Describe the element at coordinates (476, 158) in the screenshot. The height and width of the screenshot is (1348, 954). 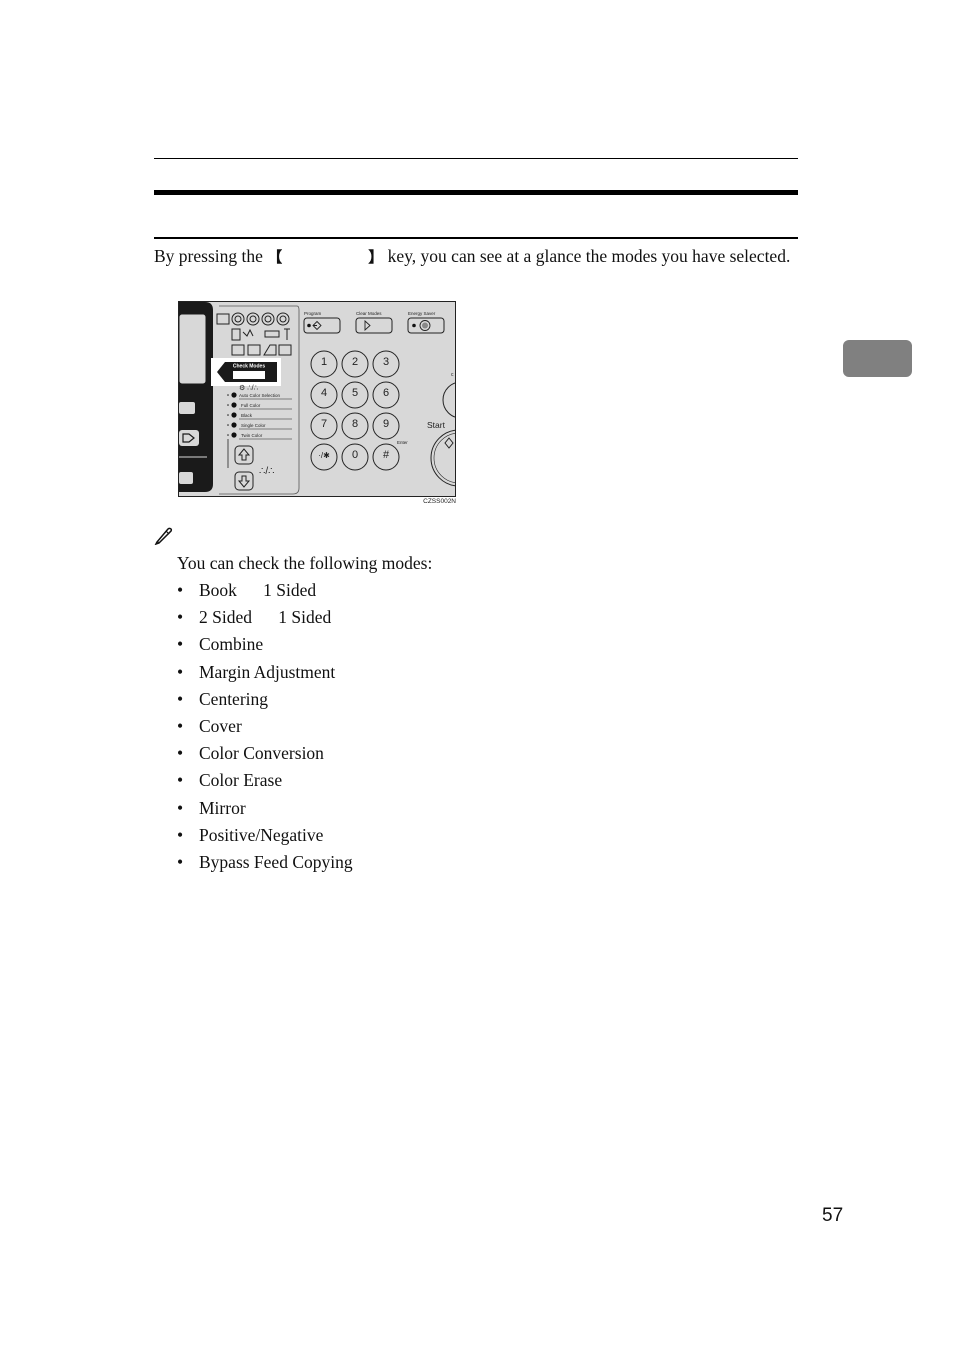
I see `header-rule-thin` at that location.